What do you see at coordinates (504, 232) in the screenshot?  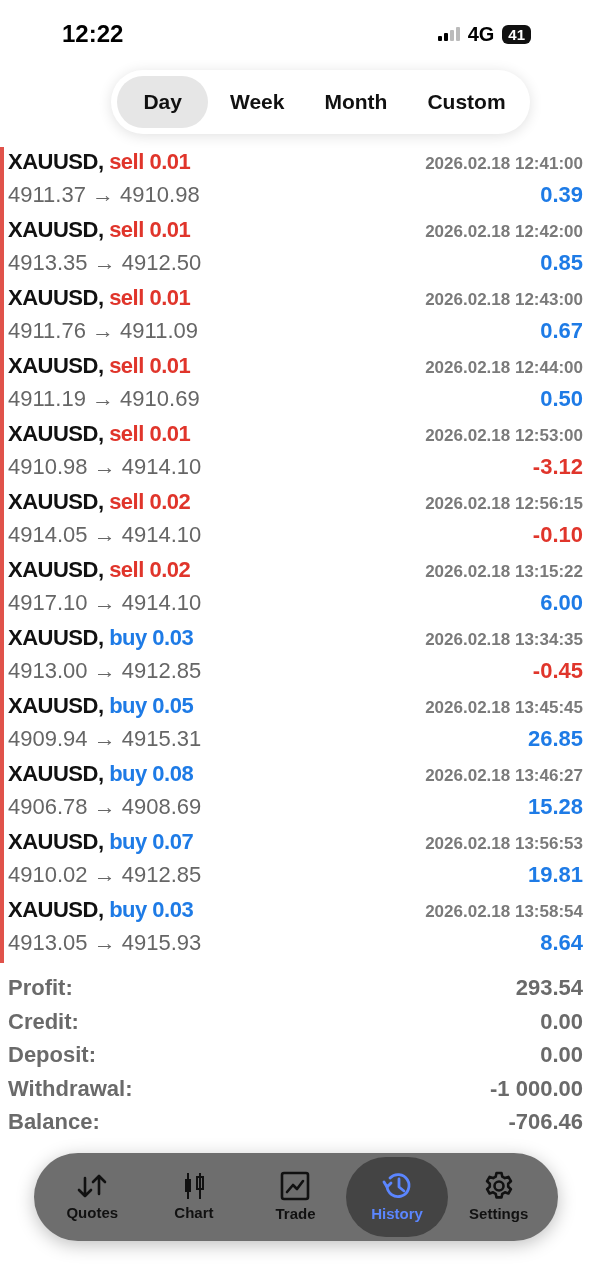 I see `deal-time: 2026.02.18 12:42:00` at bounding box center [504, 232].